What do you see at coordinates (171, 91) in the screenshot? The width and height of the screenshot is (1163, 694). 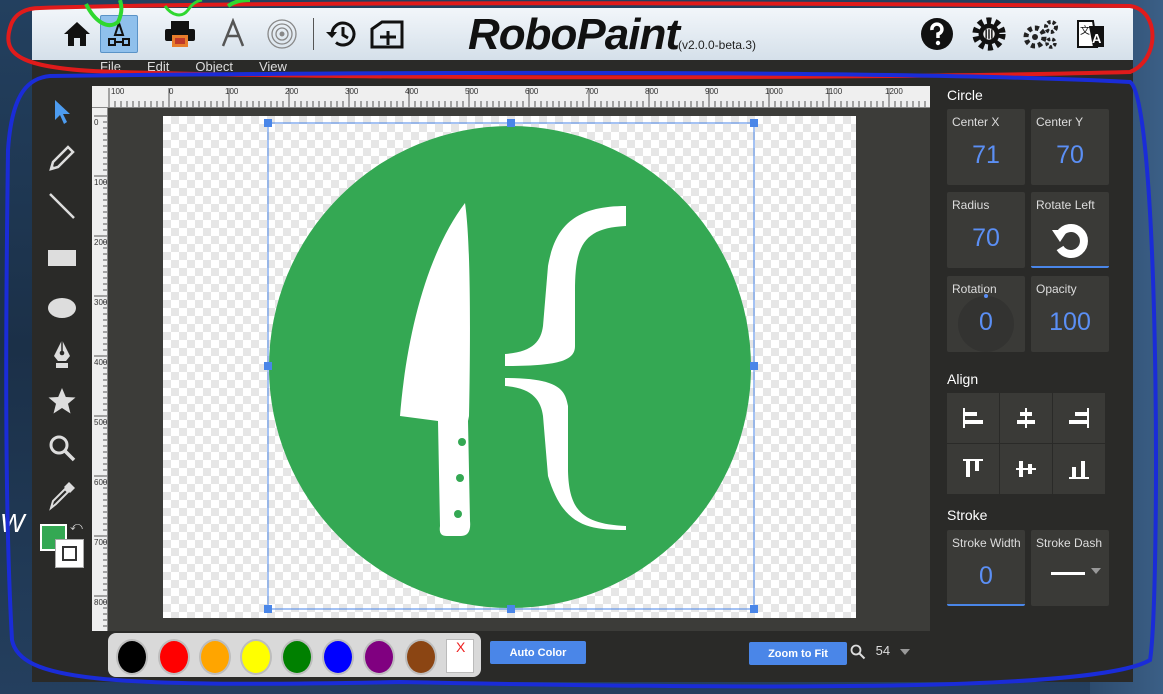 I see `ruler-label: 0` at bounding box center [171, 91].